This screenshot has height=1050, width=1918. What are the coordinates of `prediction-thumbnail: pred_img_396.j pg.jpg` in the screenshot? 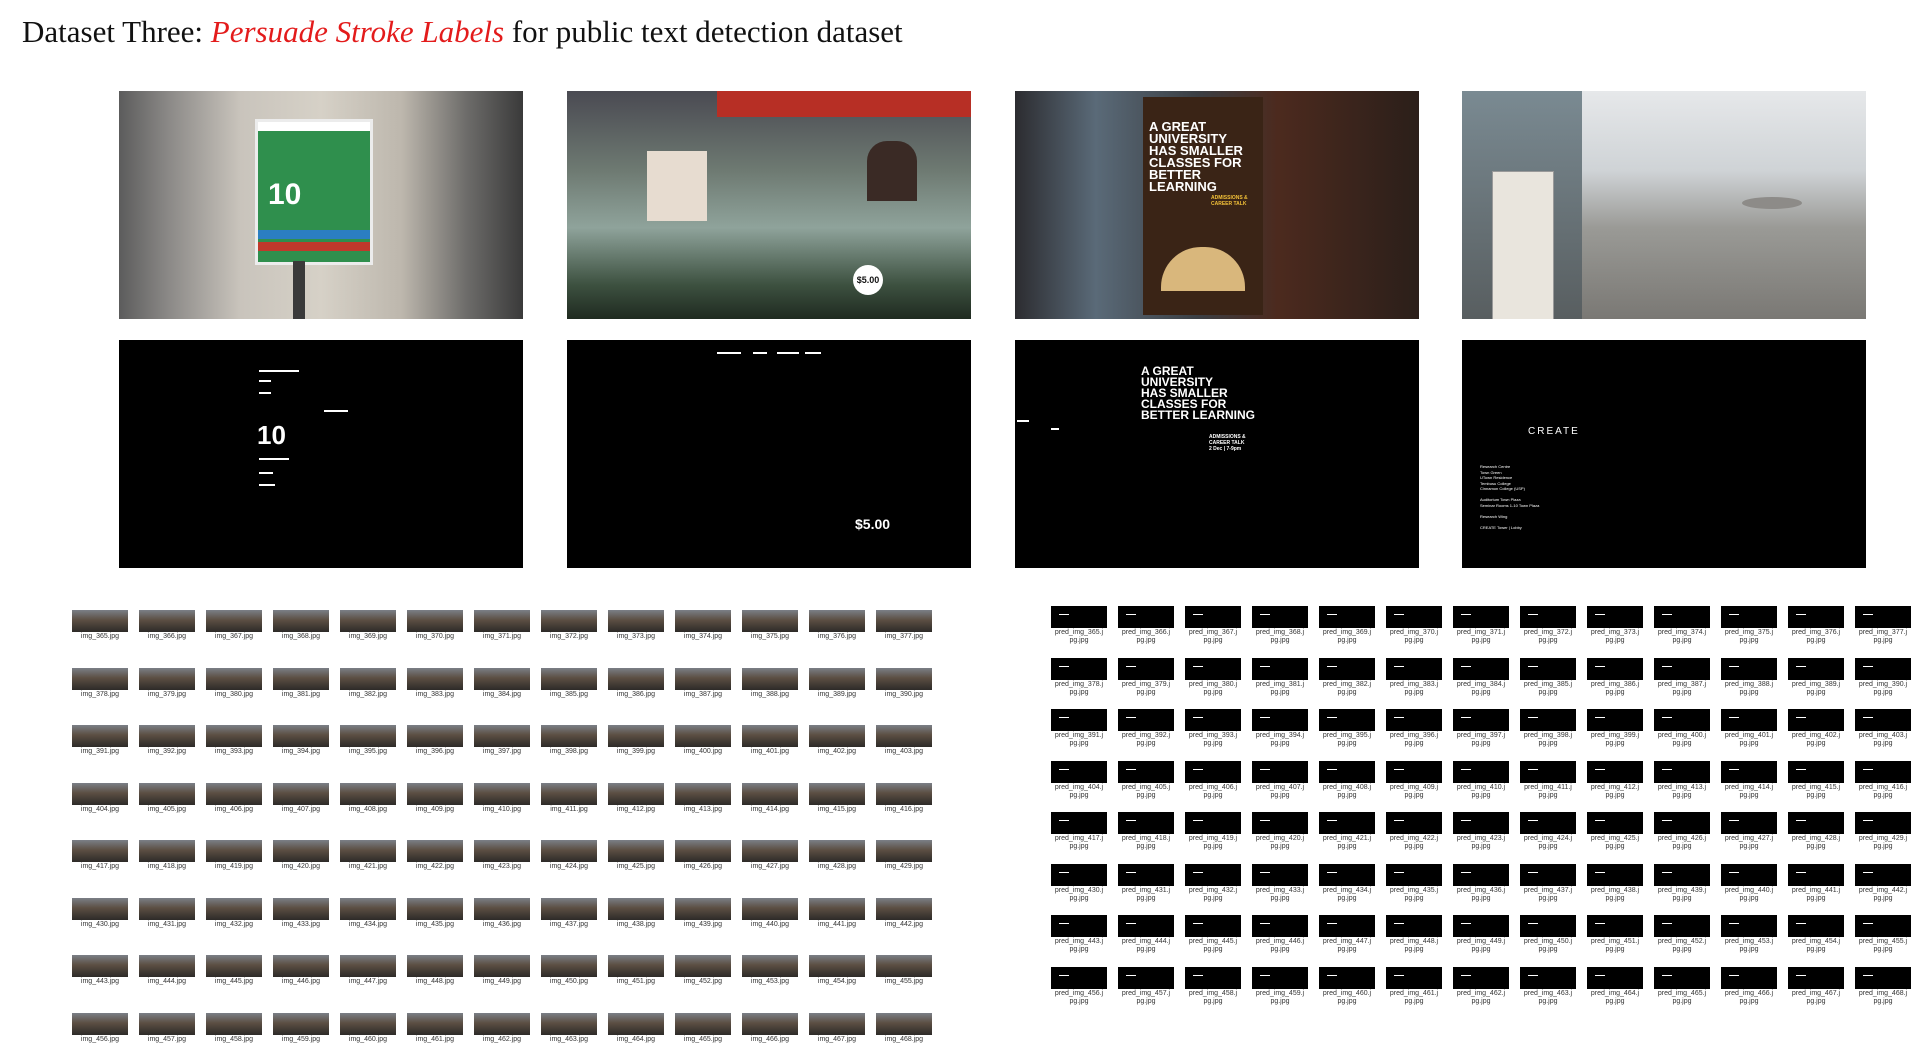 It's located at (1414, 728).